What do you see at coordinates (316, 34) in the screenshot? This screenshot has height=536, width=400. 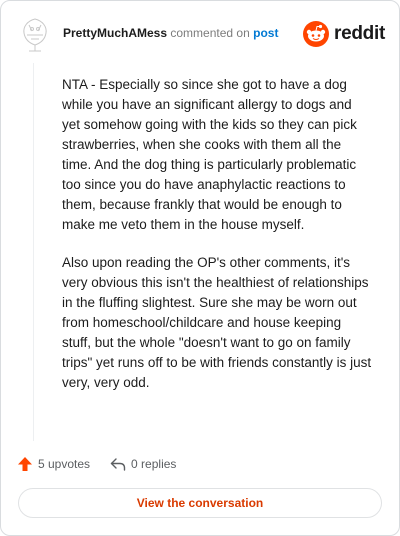 I see `reddit-snoo-icon` at bounding box center [316, 34].